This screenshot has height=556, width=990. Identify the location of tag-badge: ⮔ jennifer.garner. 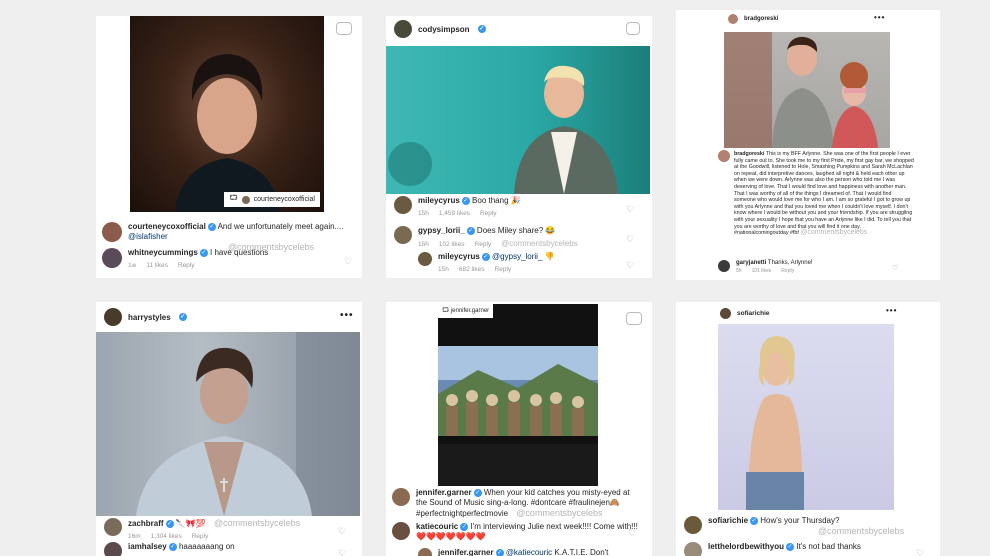
(466, 311).